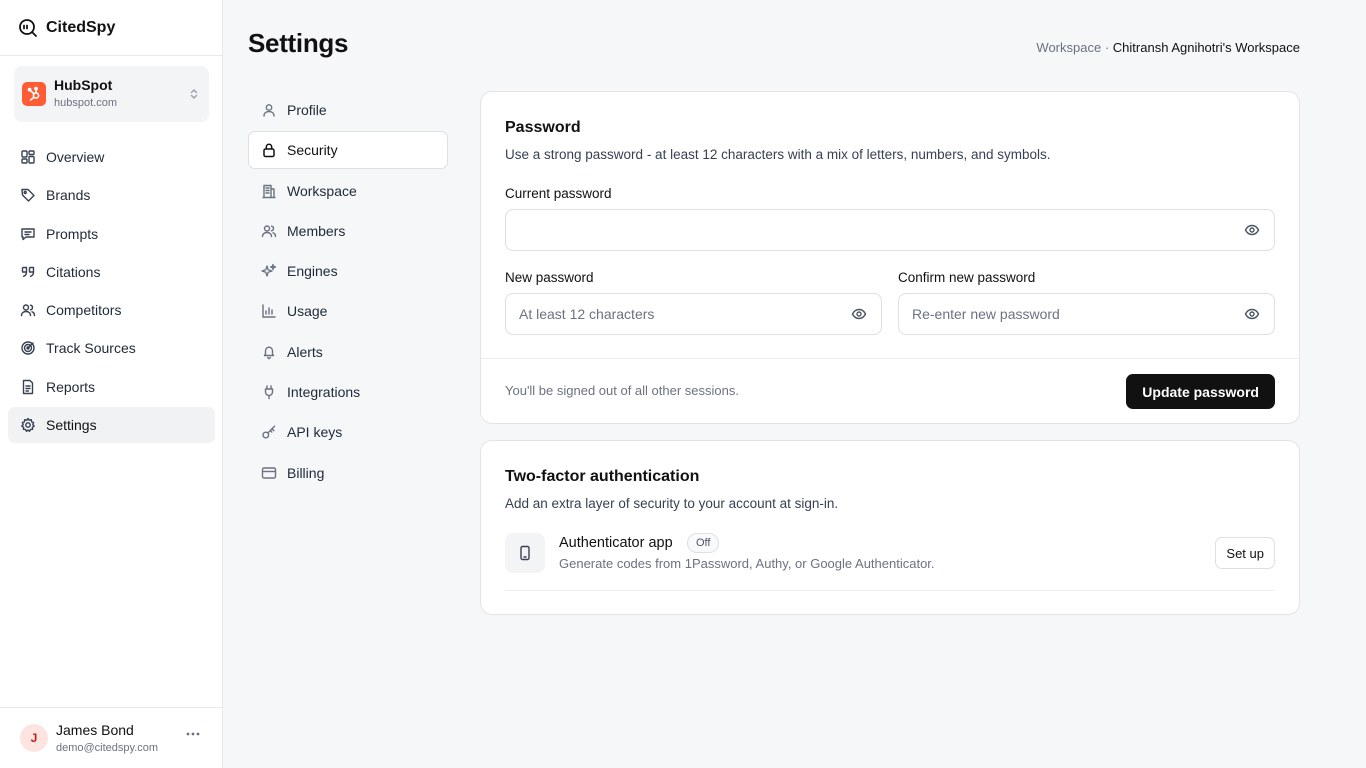  Describe the element at coordinates (85, 103) in the screenshot. I see `workspace-domain: hubspot.com` at that location.